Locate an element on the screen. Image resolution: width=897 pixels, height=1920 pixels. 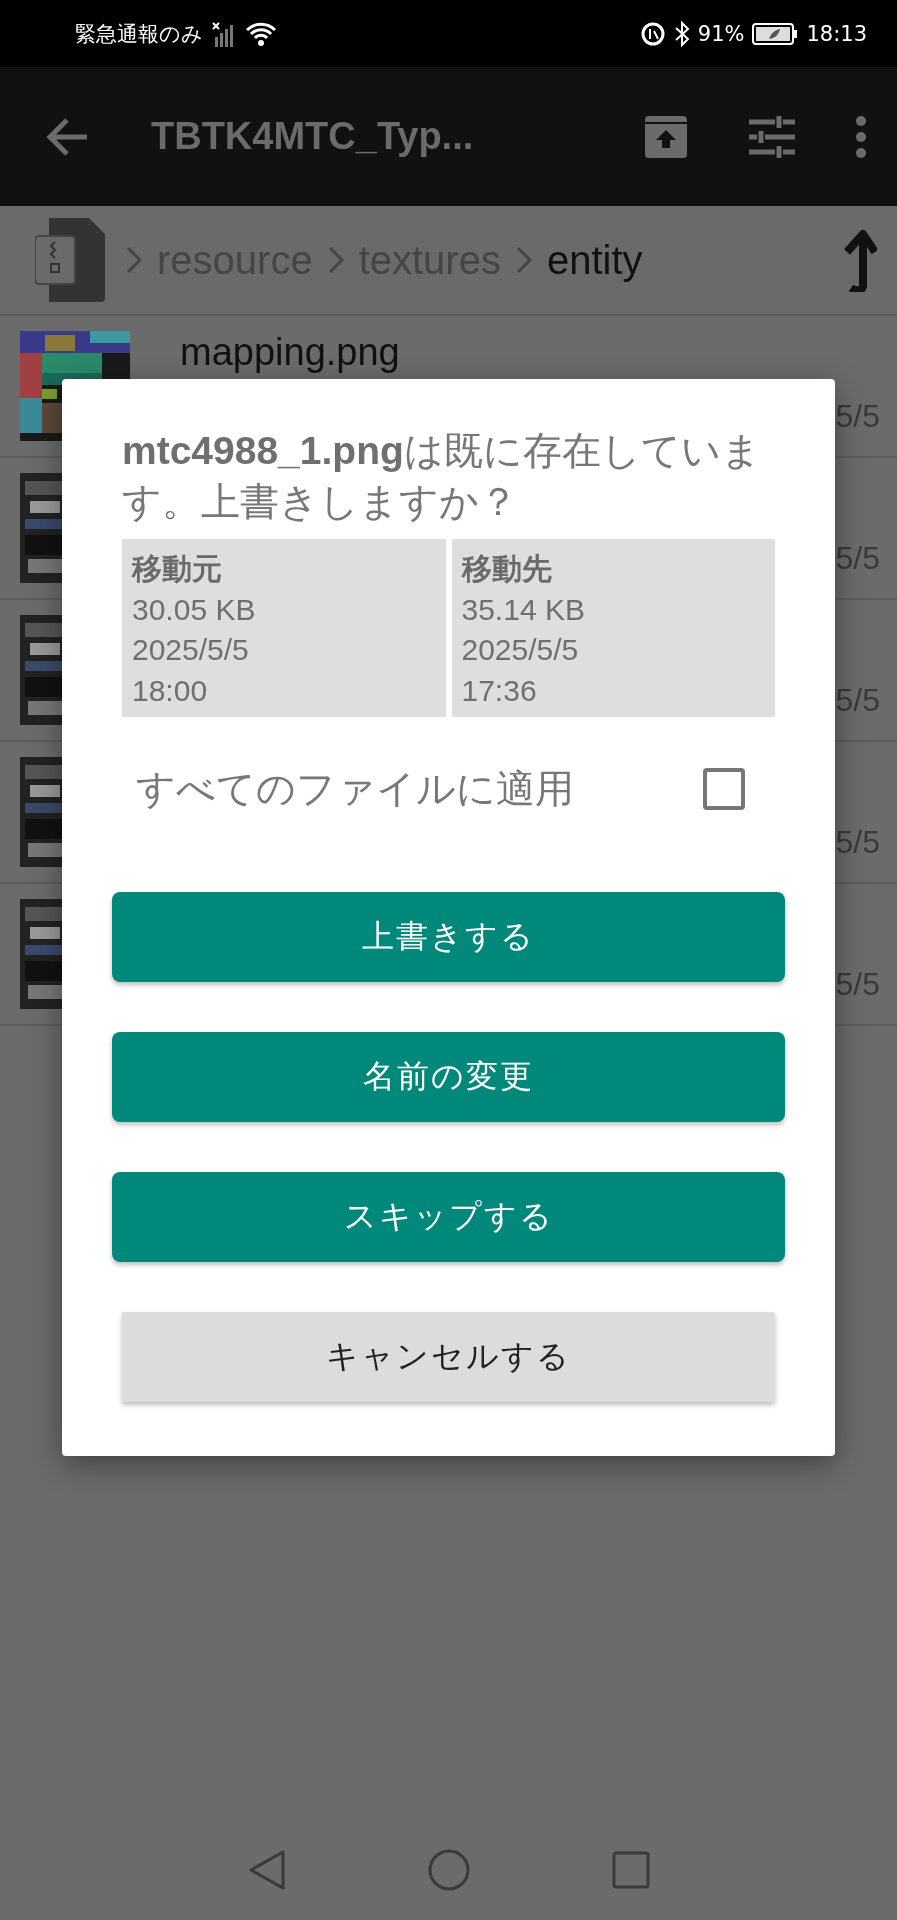
battery-icon is located at coordinates (775, 33).